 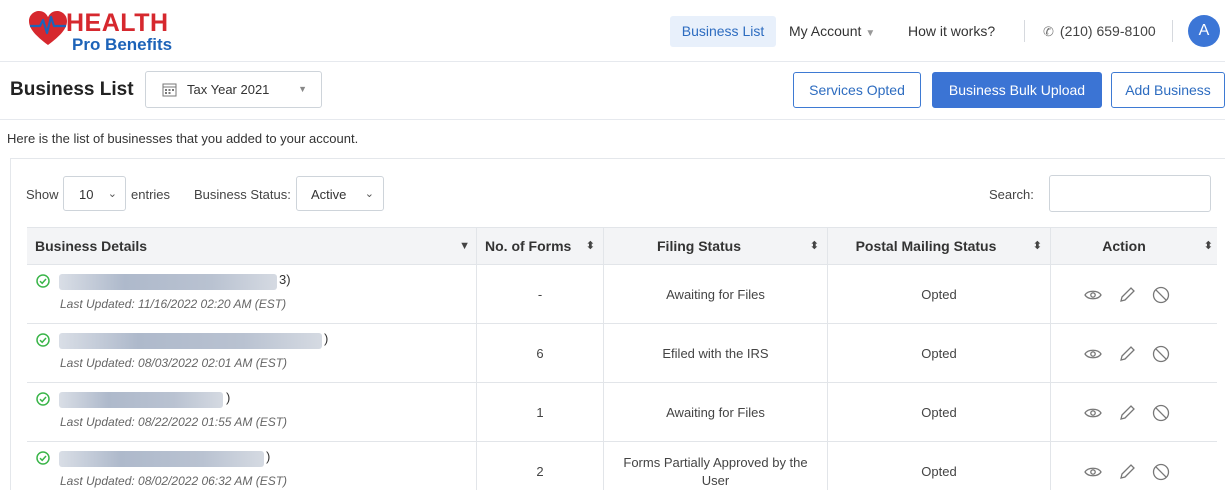 I want to click on entries-select: 10 ⌄, so click(x=94, y=193).